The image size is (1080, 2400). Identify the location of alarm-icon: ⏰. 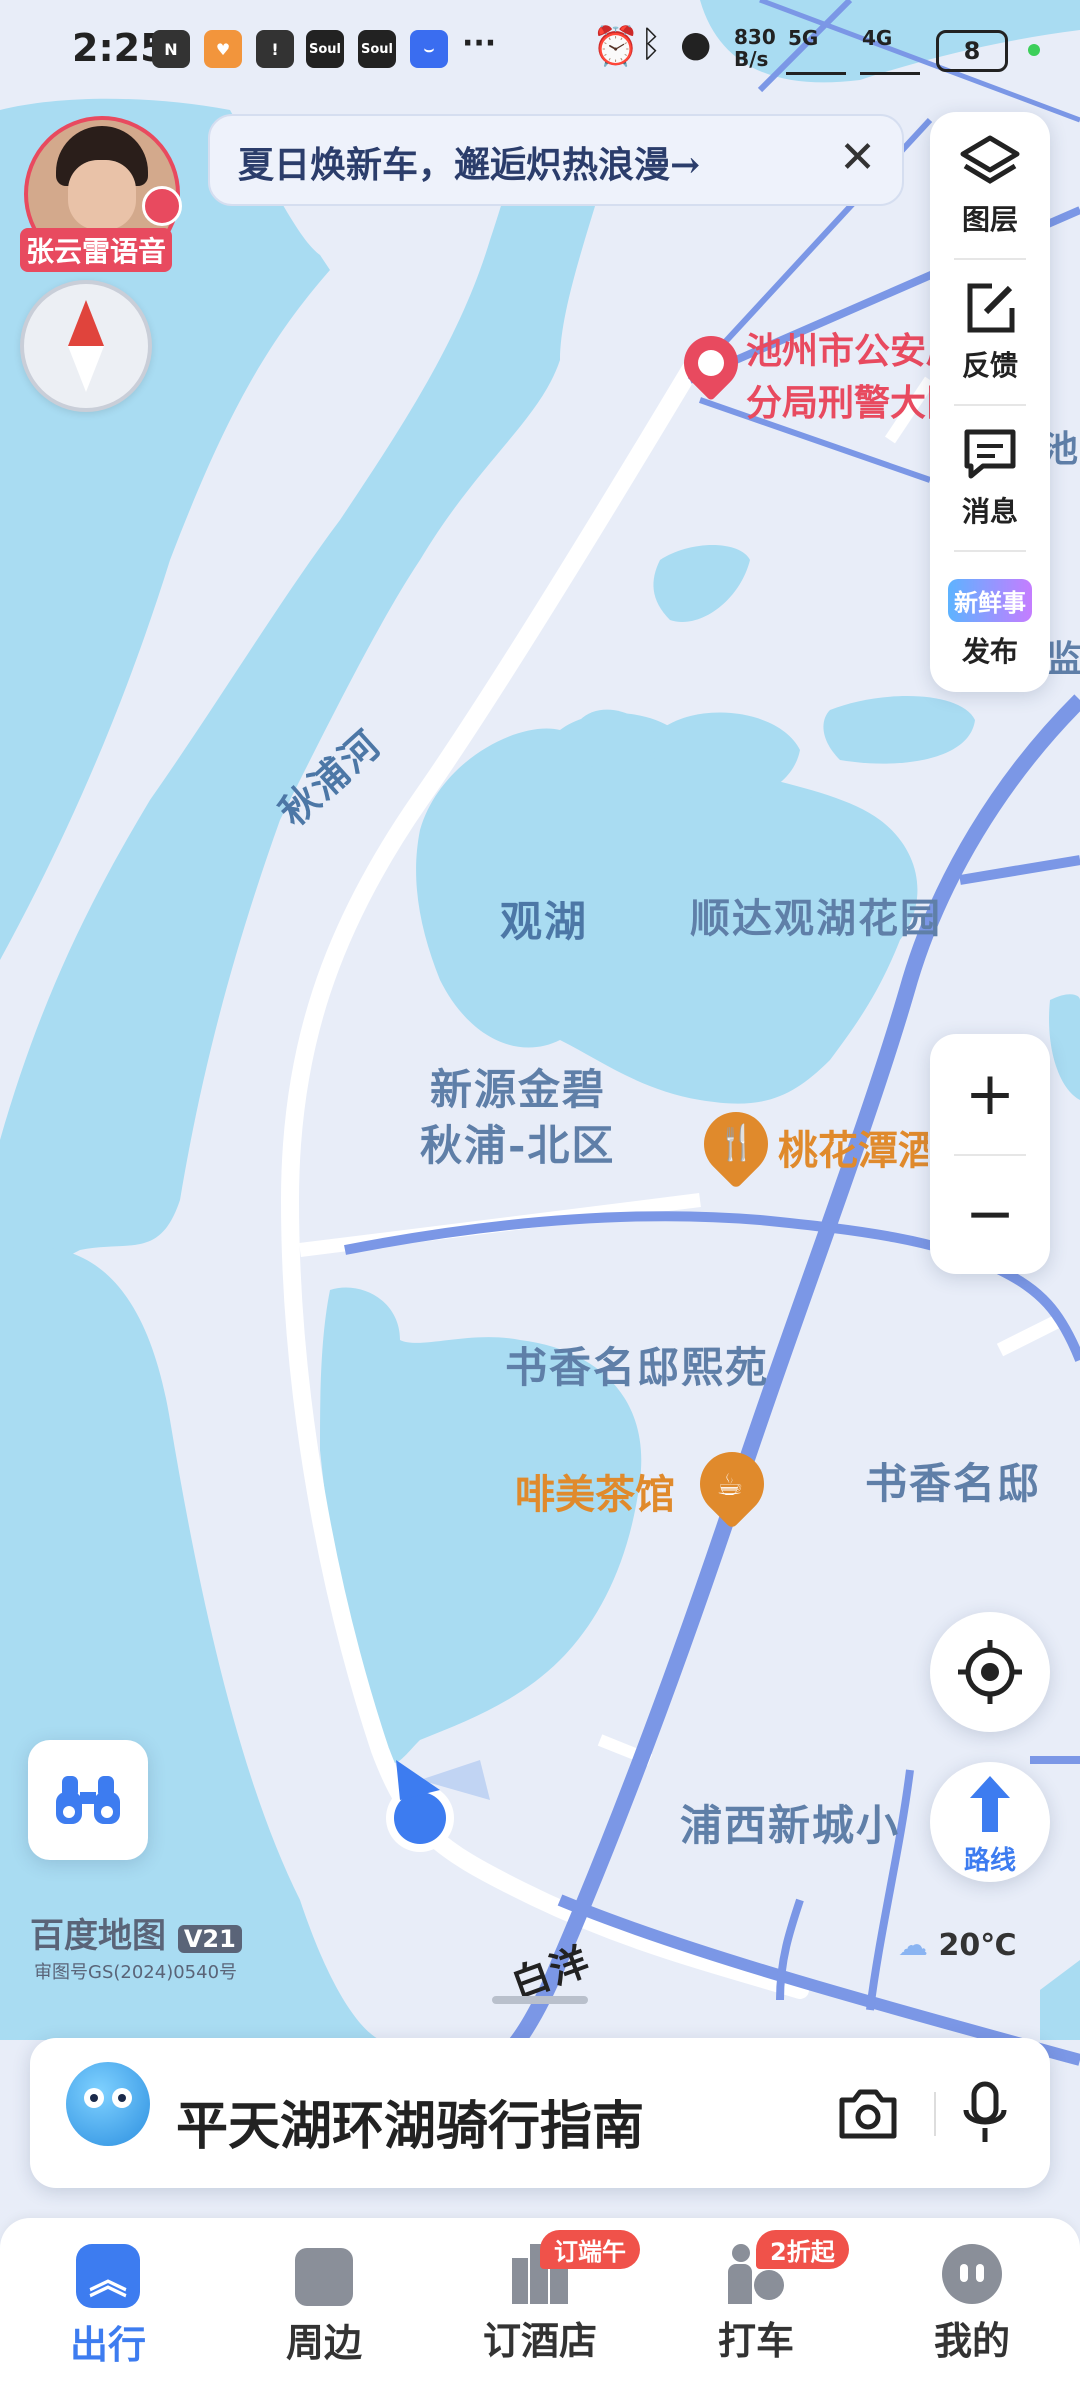
(616, 46).